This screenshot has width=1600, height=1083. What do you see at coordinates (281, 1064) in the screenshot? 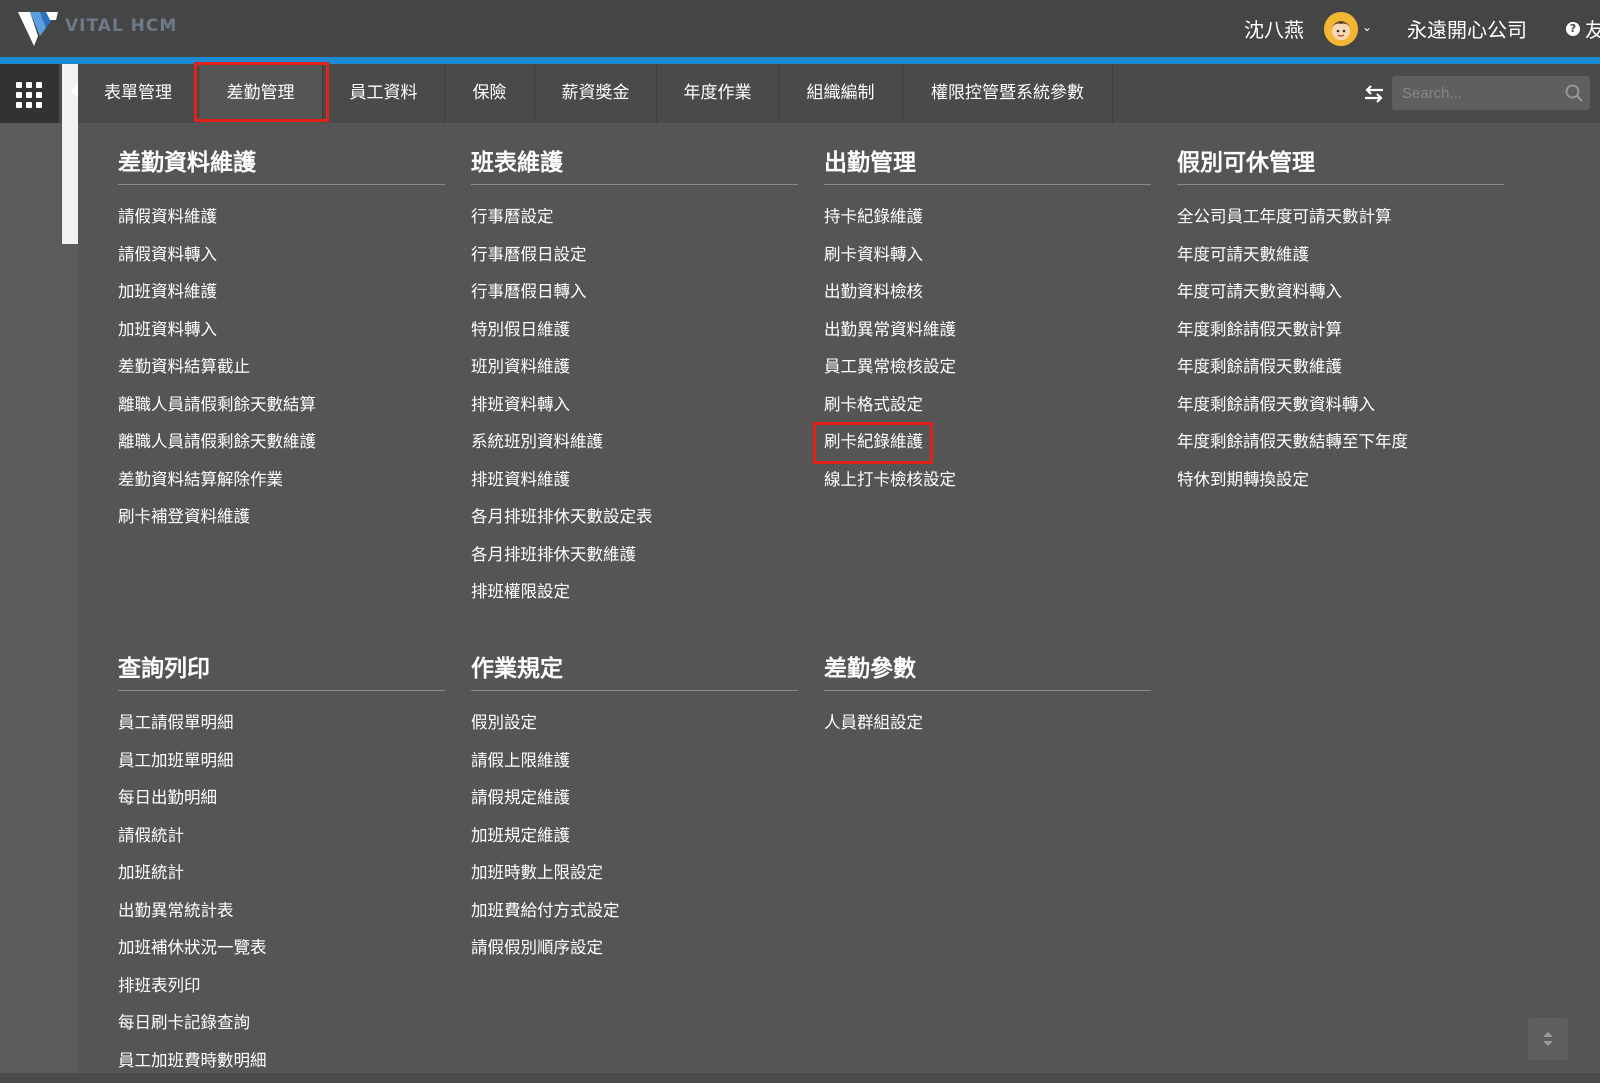
I see `menu-item: 員工加班費時數明細` at bounding box center [281, 1064].